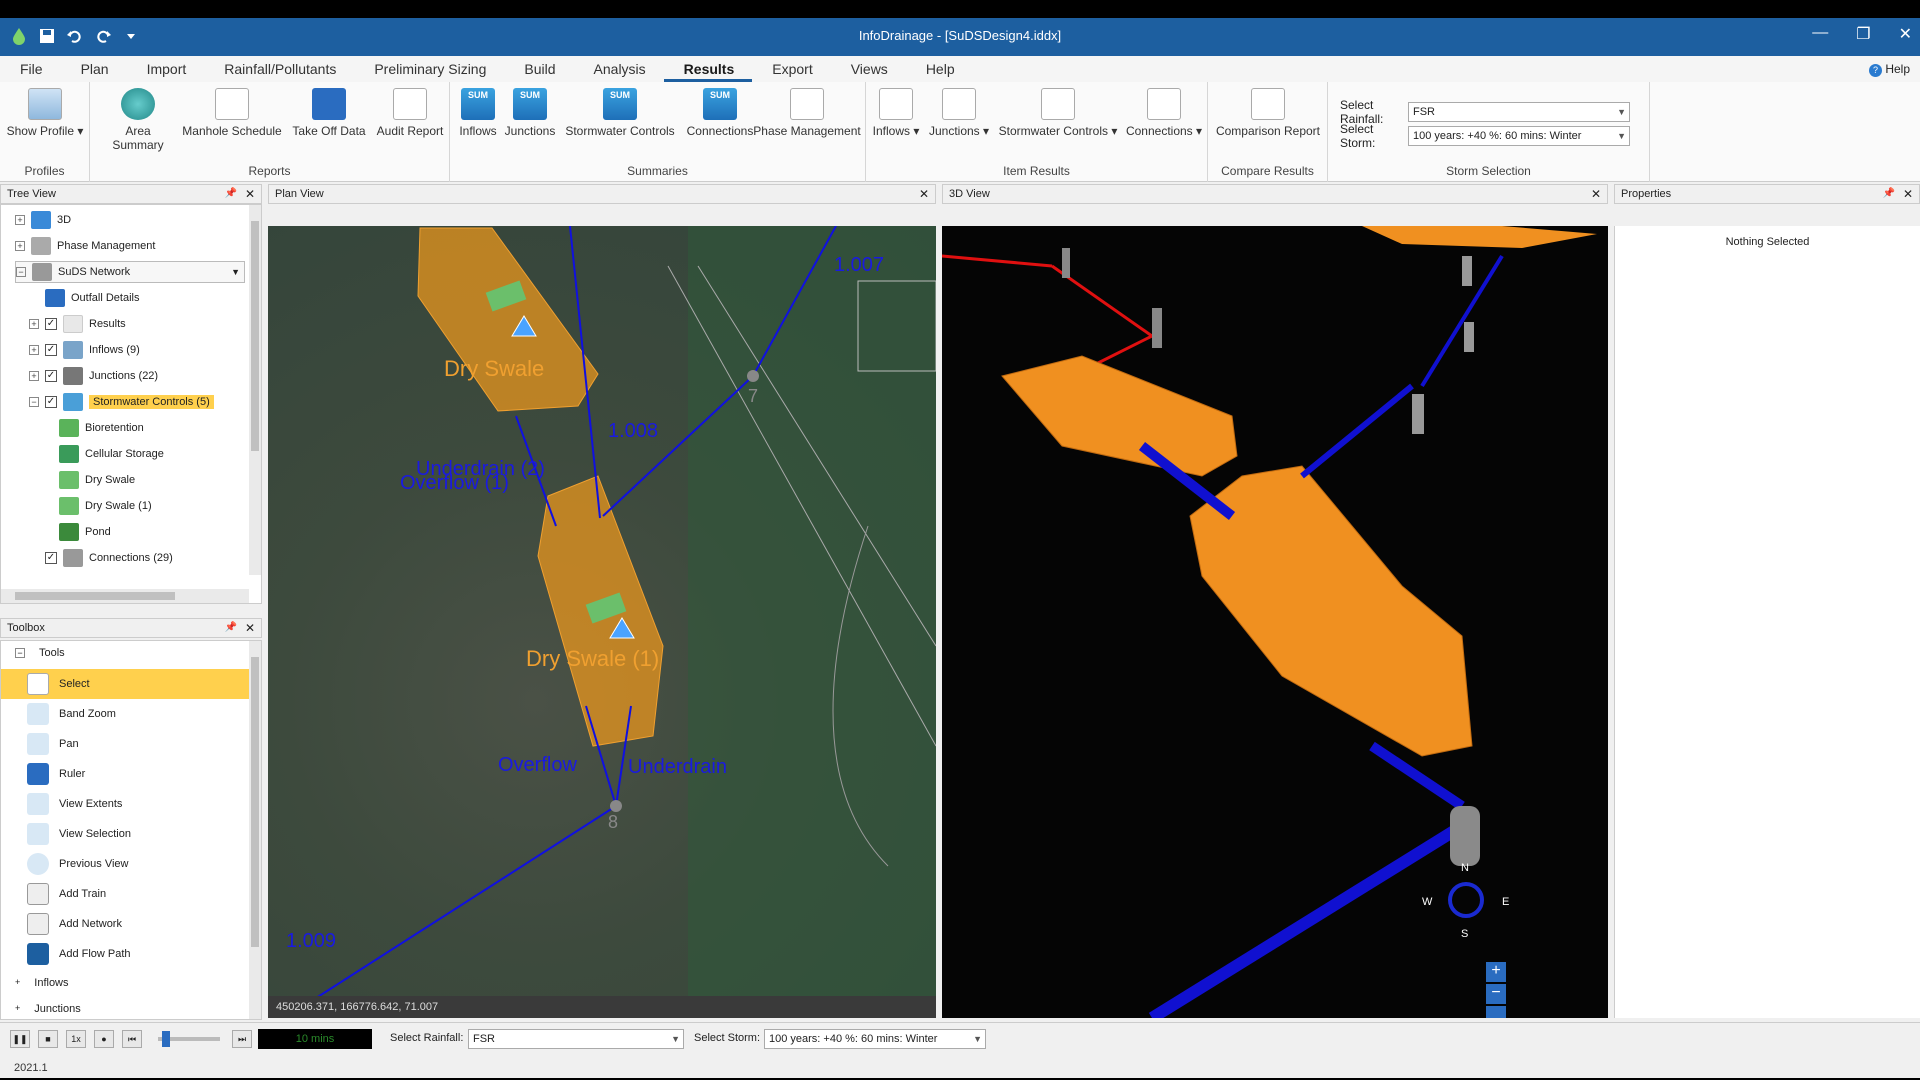  Describe the element at coordinates (1479, 237) in the screenshot. I see `dry-swale-3d-top` at that location.